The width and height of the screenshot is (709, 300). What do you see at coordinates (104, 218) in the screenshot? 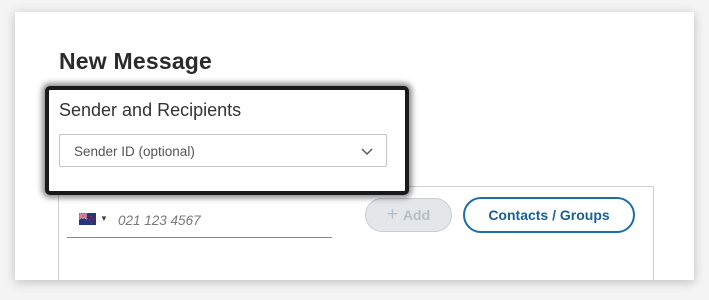
I see `country-caret-icon: ▼` at bounding box center [104, 218].